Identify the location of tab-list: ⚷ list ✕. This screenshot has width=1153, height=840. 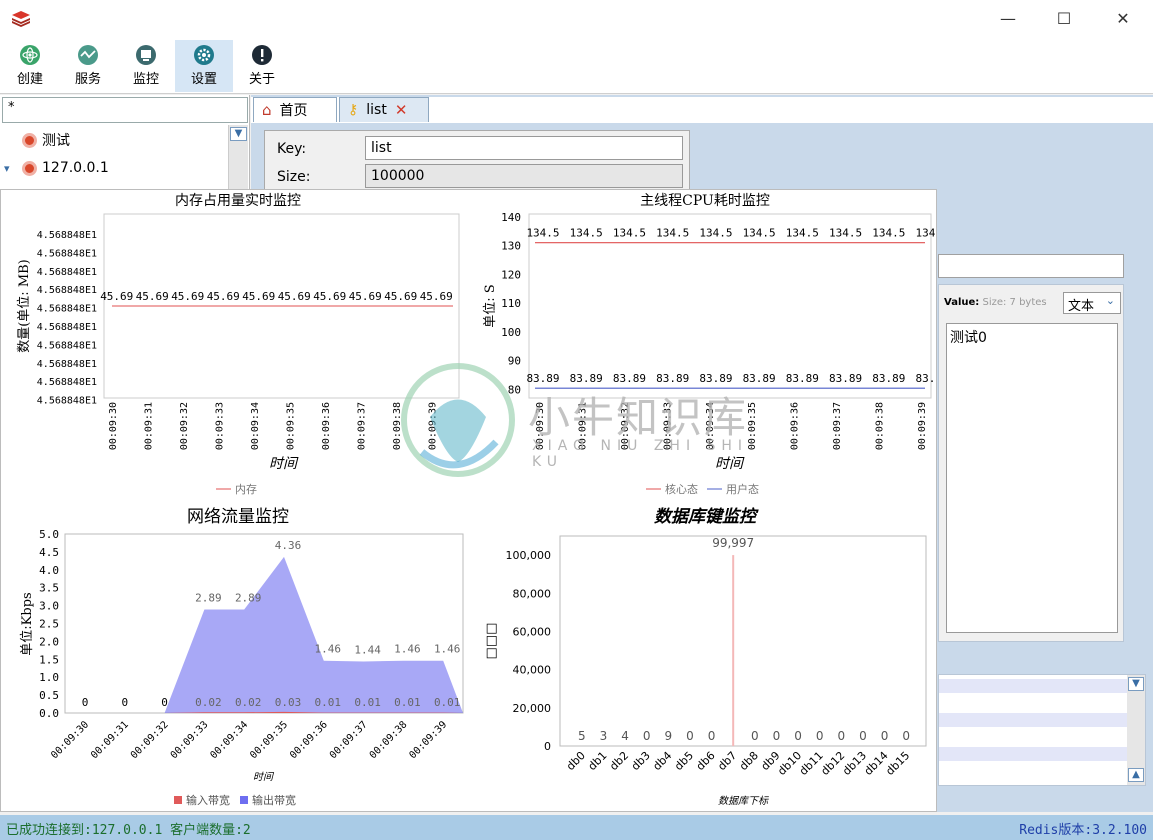
(384, 109).